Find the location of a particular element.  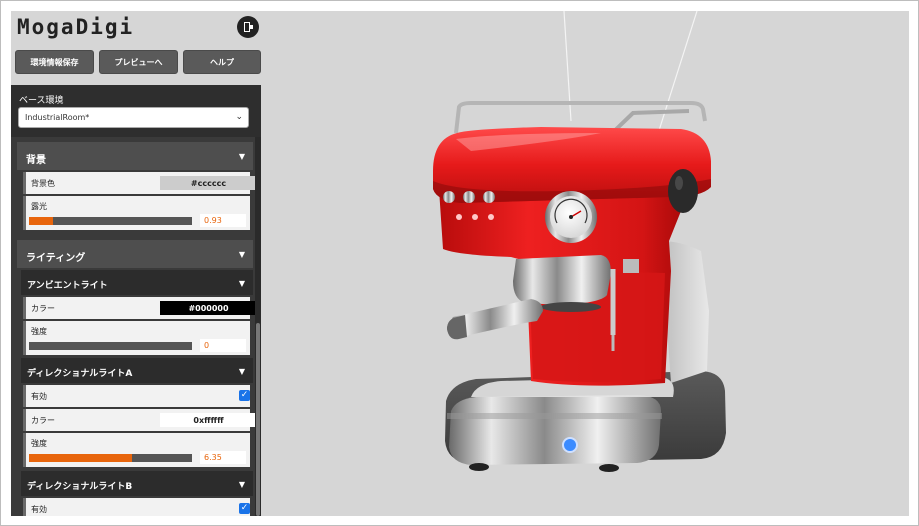

dir-a-enabled-row: 有効 ✓ is located at coordinates (136, 396).